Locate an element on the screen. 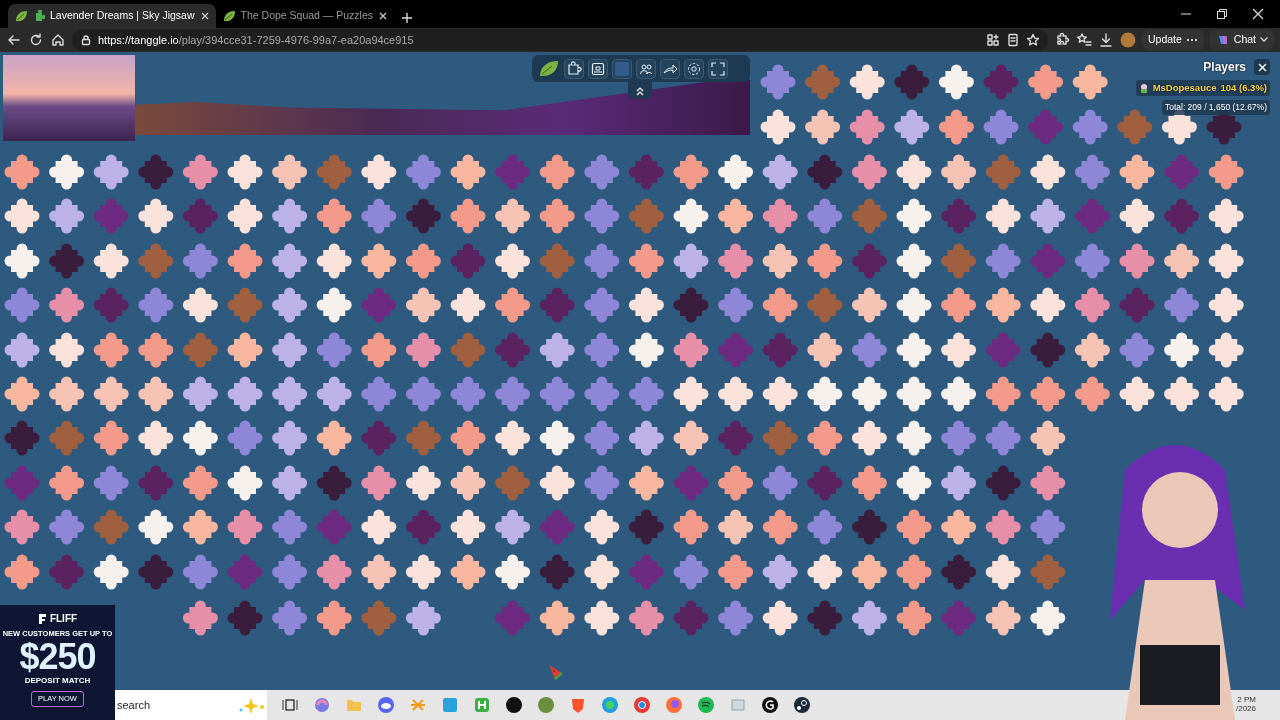 This screenshot has width=1280, height=720. color-swatch-button is located at coordinates (622, 68).